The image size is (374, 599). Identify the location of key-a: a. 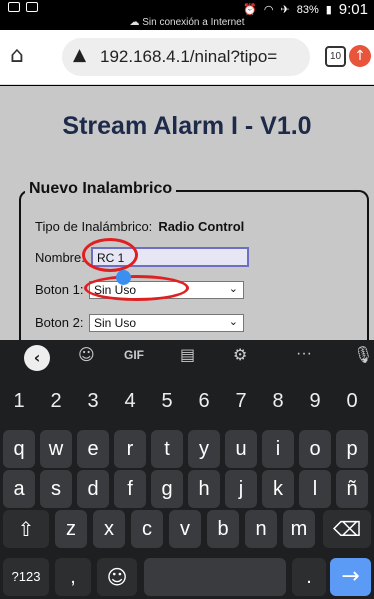
(19, 489).